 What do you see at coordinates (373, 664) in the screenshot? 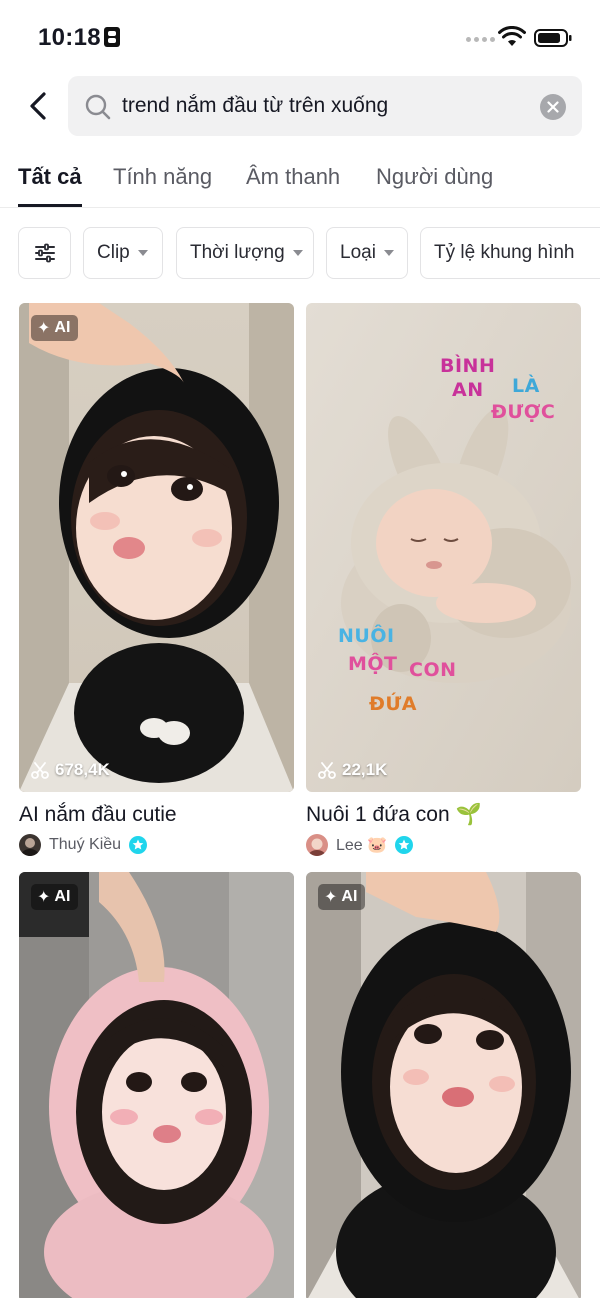
I see `sticker-text: MỘT` at bounding box center [373, 664].